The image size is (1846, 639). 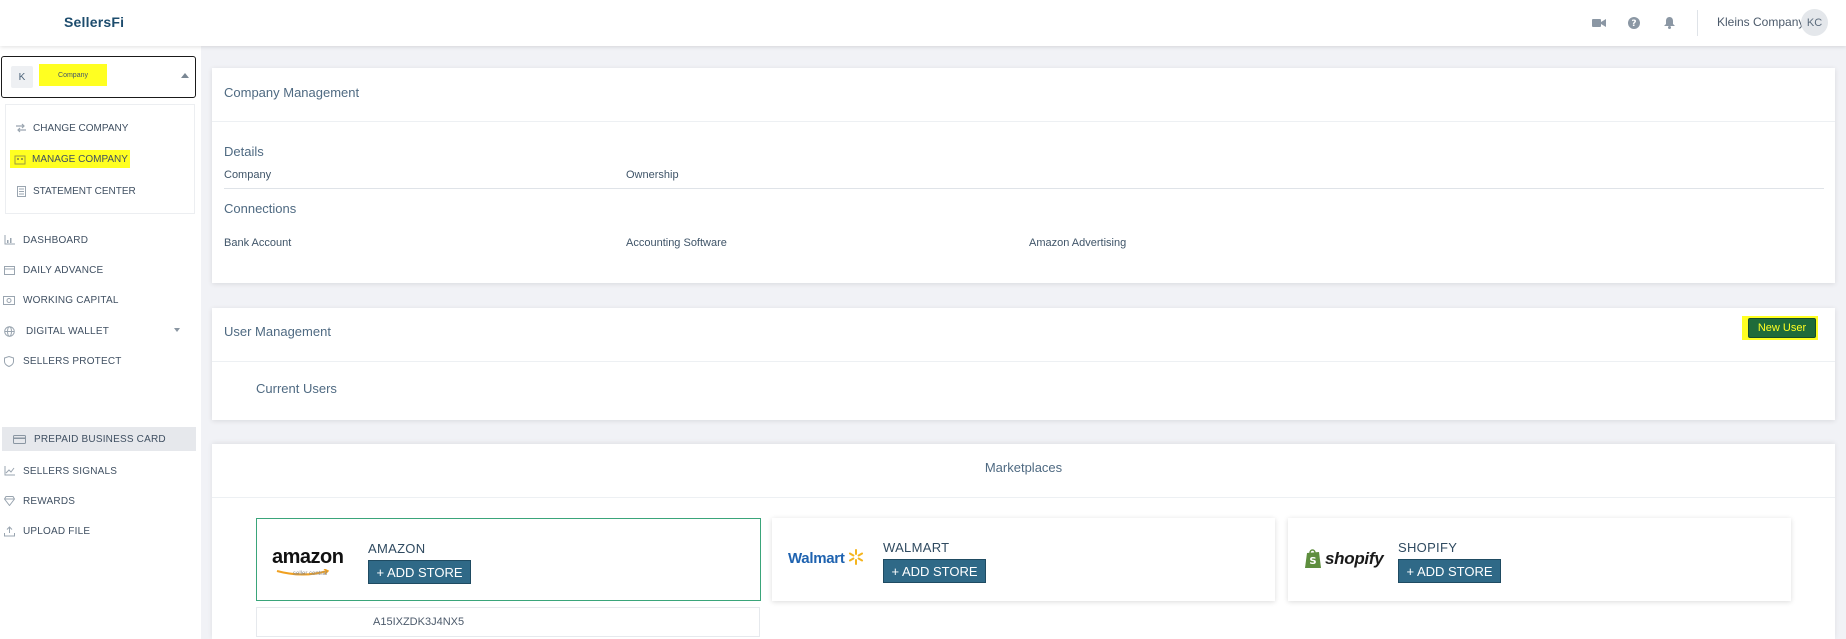 What do you see at coordinates (177, 330) in the screenshot?
I see `chevron-down-icon` at bounding box center [177, 330].